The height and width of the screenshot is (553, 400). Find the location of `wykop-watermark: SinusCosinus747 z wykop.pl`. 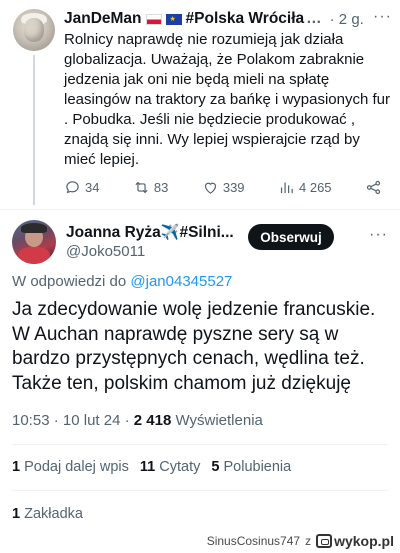

wykop-watermark: SinusCosinus747 z wykop.pl is located at coordinates (300, 541).